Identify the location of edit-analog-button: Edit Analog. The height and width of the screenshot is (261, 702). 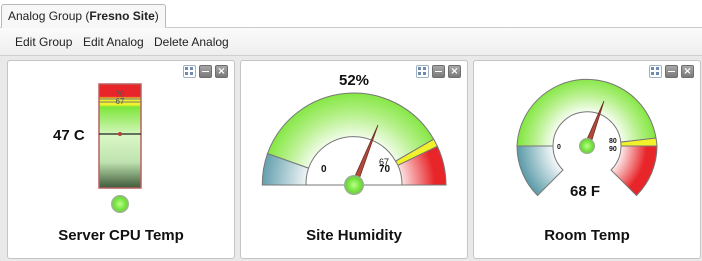
(113, 42).